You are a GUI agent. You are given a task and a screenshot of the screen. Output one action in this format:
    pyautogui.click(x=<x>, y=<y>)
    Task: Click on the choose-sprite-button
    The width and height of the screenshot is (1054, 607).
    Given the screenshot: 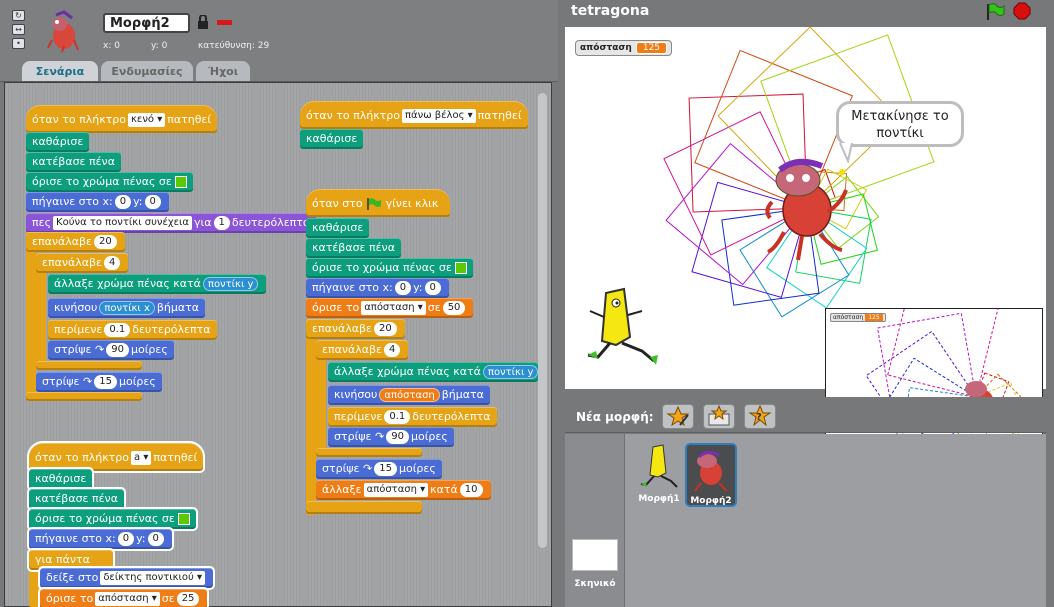 What is the action you would take?
    pyautogui.click(x=719, y=416)
    